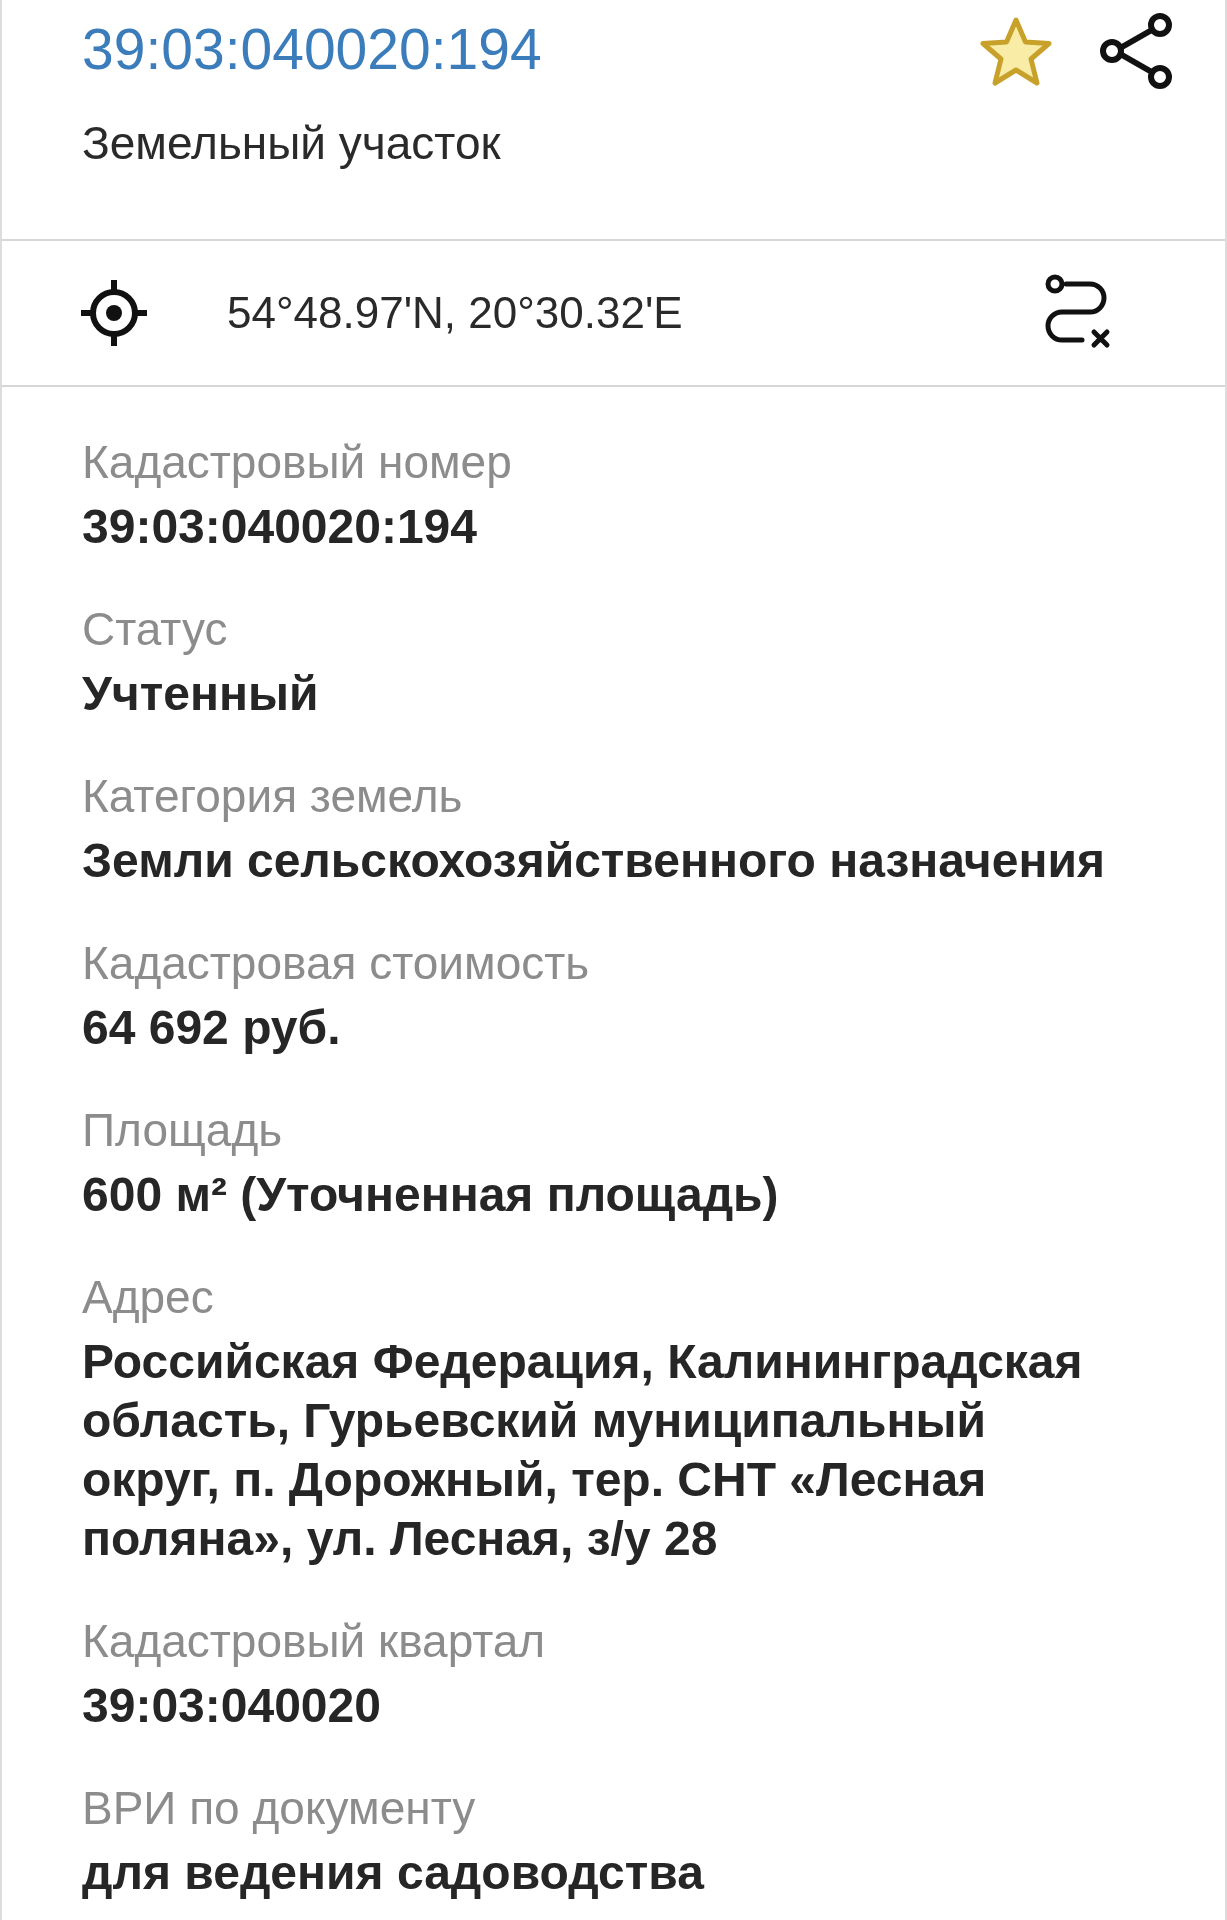 The width and height of the screenshot is (1227, 1920). I want to click on field-label: Кадастровая стоимость, so click(336, 963).